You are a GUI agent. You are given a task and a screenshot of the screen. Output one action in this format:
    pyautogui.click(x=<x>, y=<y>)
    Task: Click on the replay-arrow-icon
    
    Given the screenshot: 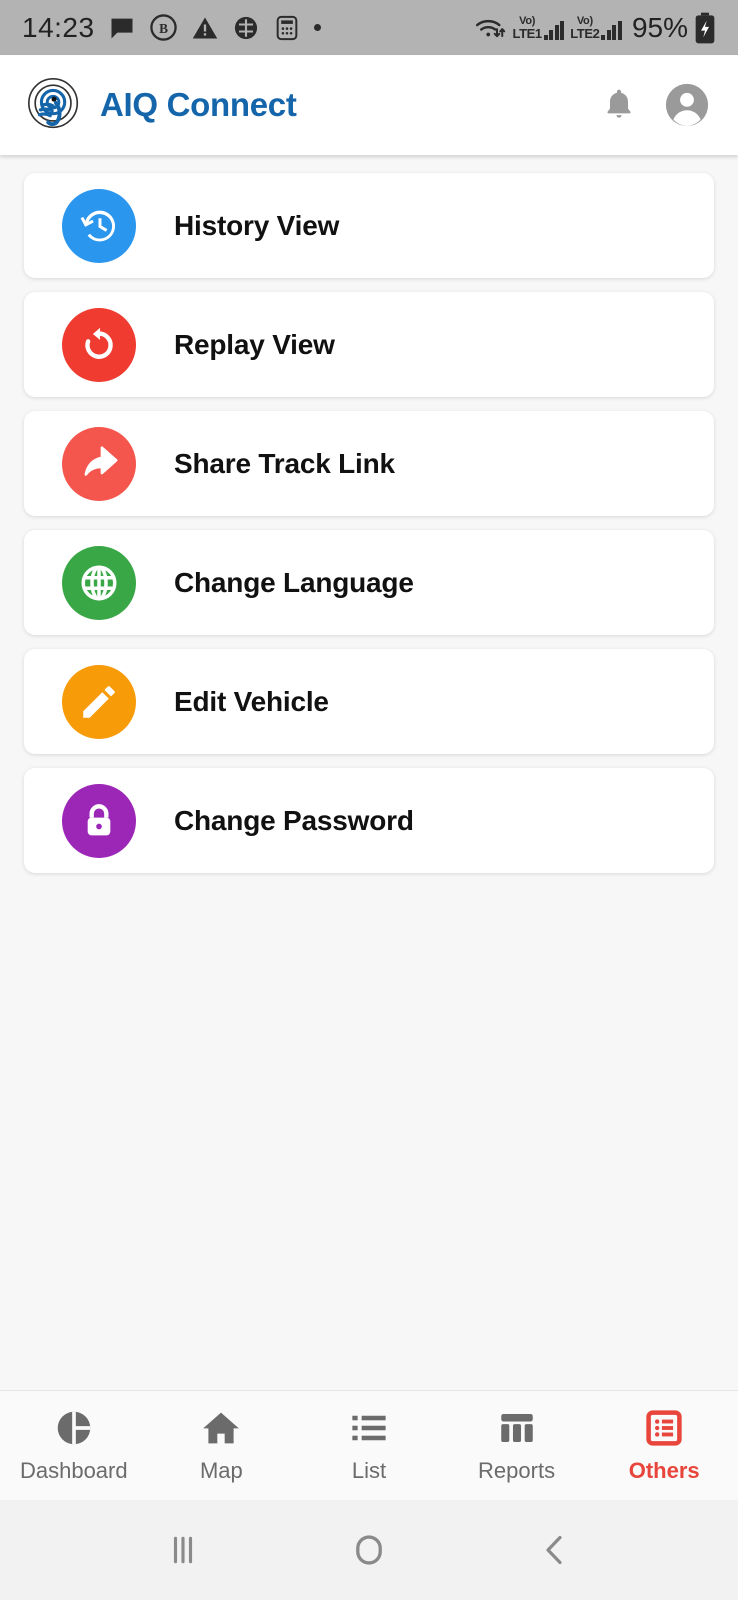 What is the action you would take?
    pyautogui.click(x=99, y=344)
    